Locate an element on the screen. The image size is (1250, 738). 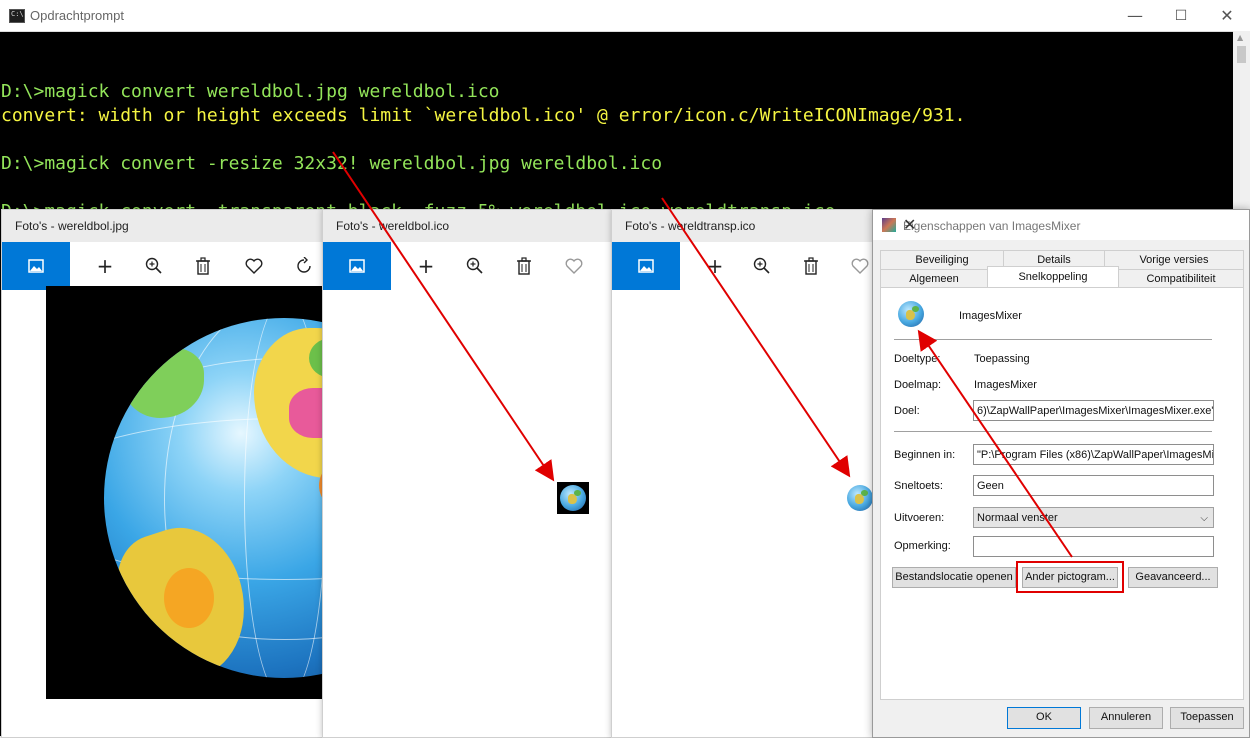
arrow-to-shortcut-icon is located at coordinates (995, 443).